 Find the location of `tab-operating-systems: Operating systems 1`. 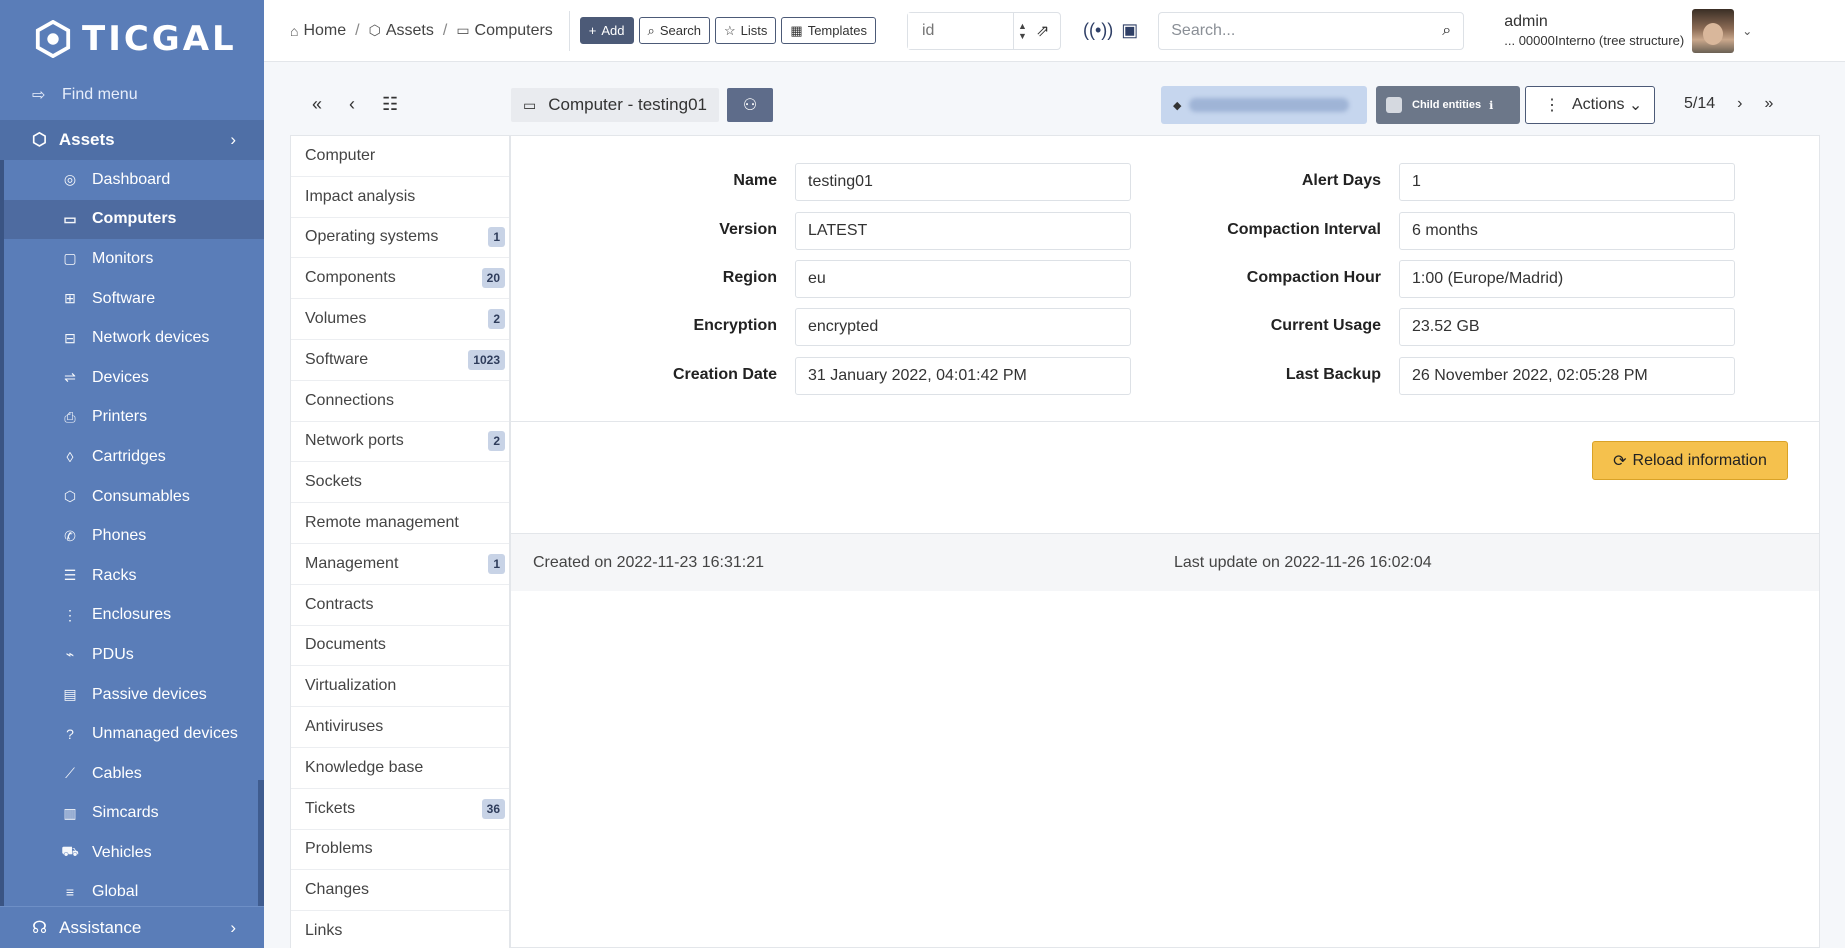

tab-operating-systems: Operating systems 1 is located at coordinates (400, 238).